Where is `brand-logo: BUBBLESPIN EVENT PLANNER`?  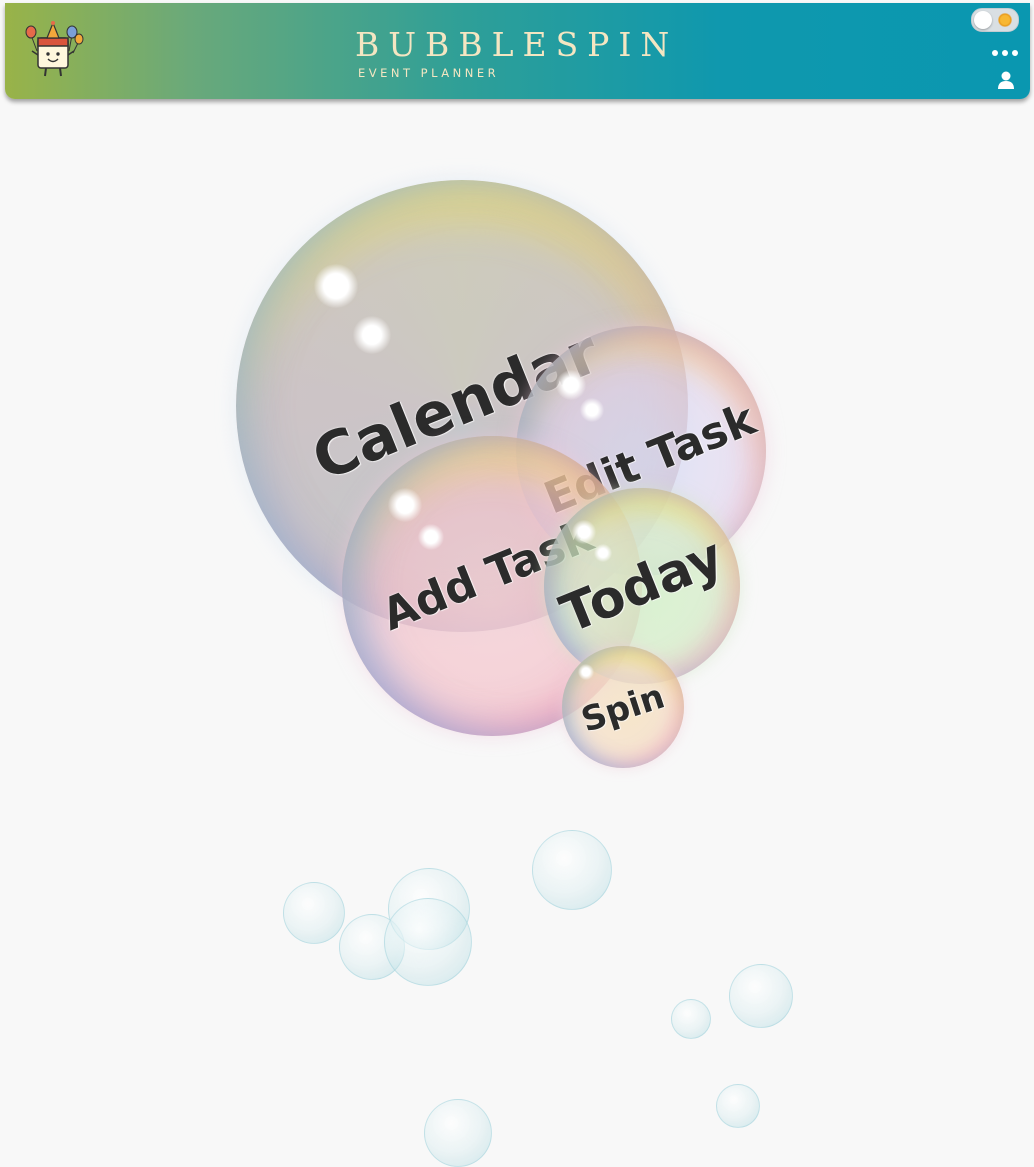
brand-logo: BUBBLESPIN EVENT PLANNER is located at coordinates (520, 55).